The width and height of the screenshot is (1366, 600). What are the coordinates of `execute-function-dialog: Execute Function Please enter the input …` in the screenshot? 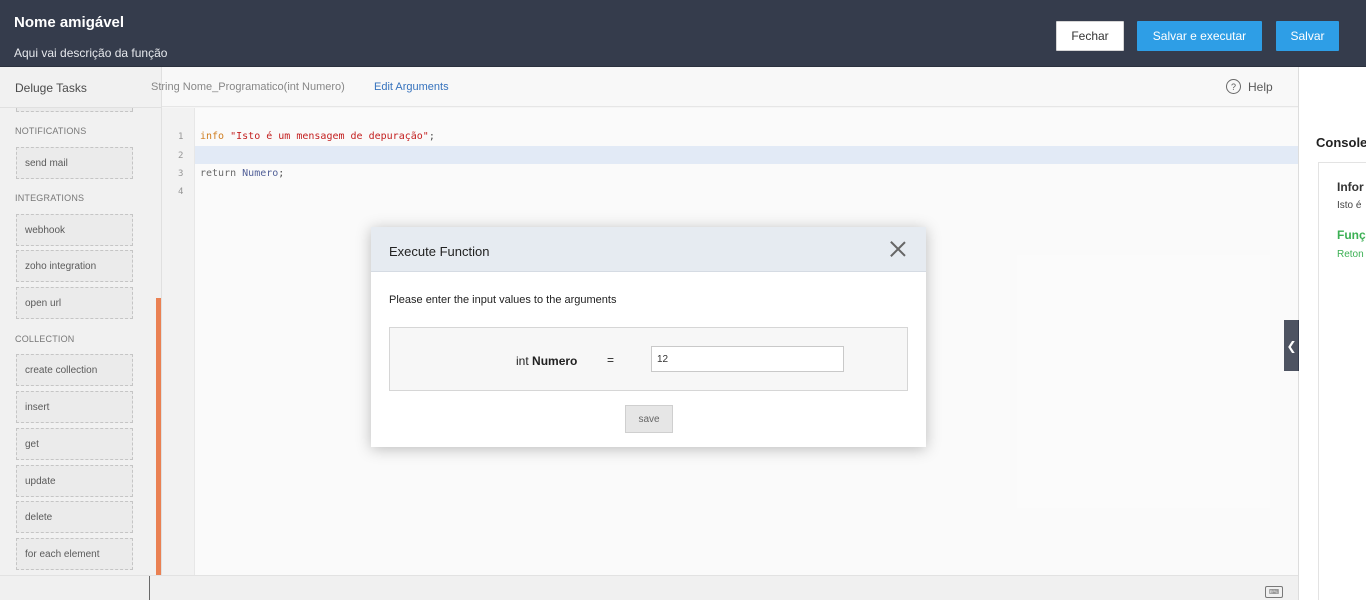 It's located at (648, 337).